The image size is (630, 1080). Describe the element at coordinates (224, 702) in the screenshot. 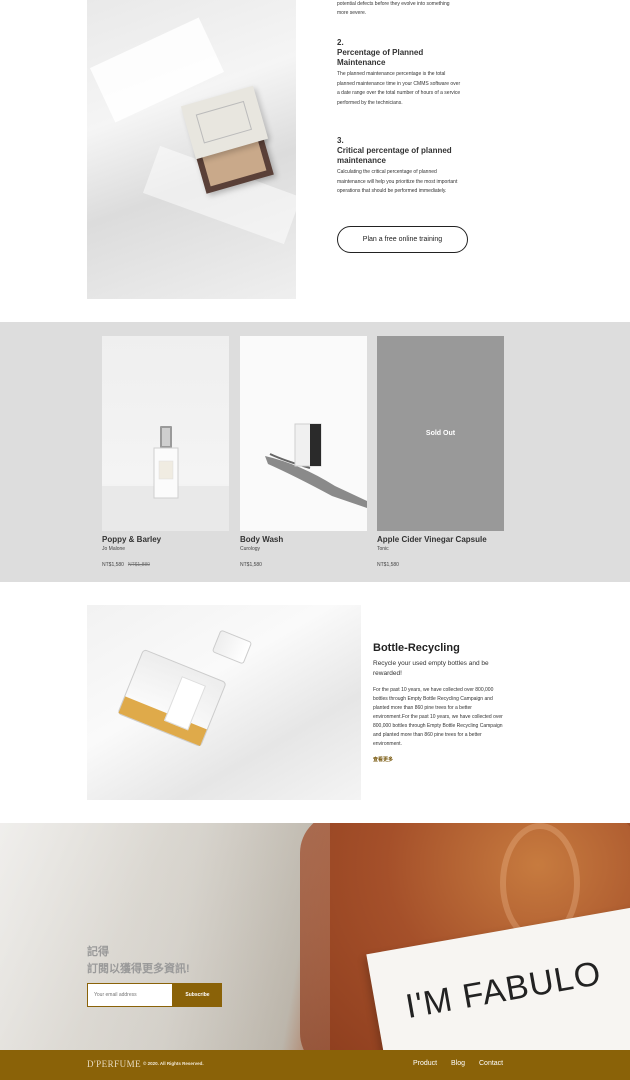

I see `perfume-bottle-photo` at that location.